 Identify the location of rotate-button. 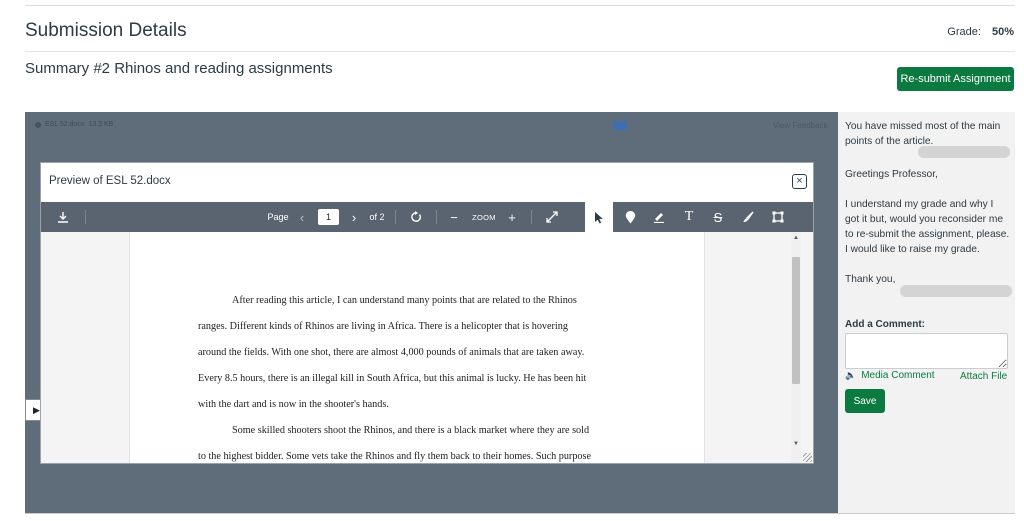
(416, 217).